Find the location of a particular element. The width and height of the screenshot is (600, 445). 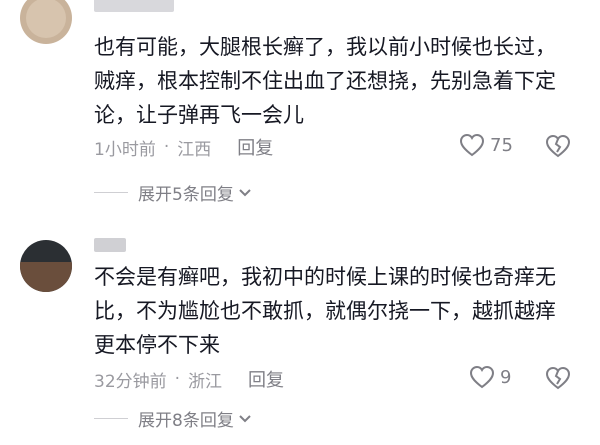

comment-time: 32分钟前 is located at coordinates (130, 381).